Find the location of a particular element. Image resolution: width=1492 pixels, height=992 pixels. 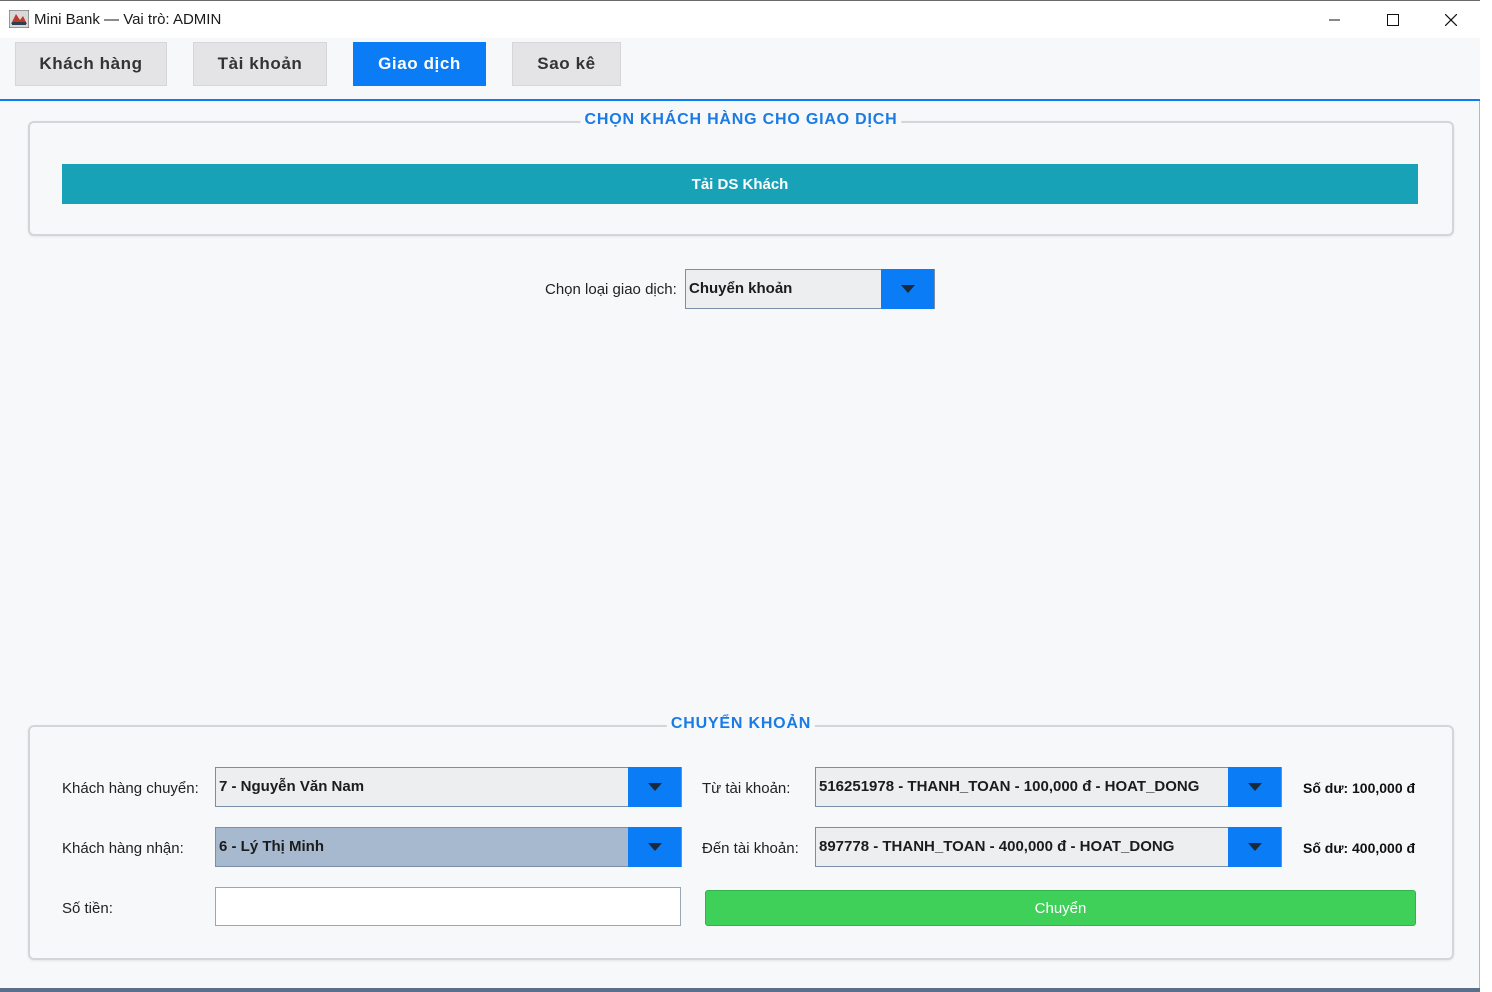

load-customers-button: Tải DS Khách is located at coordinates (740, 184).